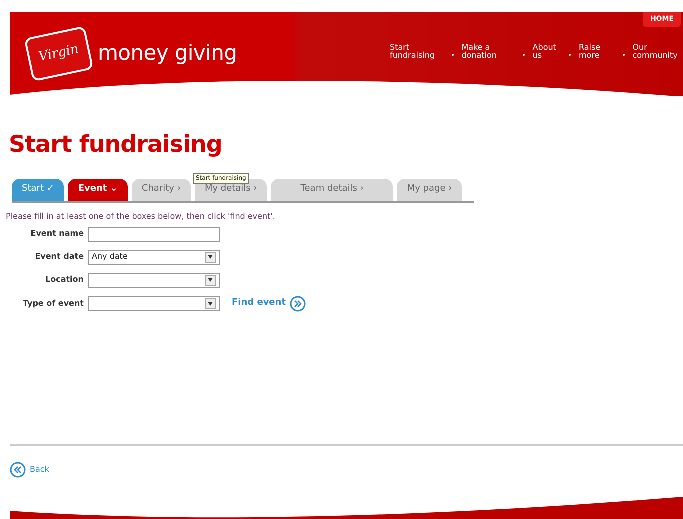  I want to click on step-tab: Team details ›, so click(332, 189).